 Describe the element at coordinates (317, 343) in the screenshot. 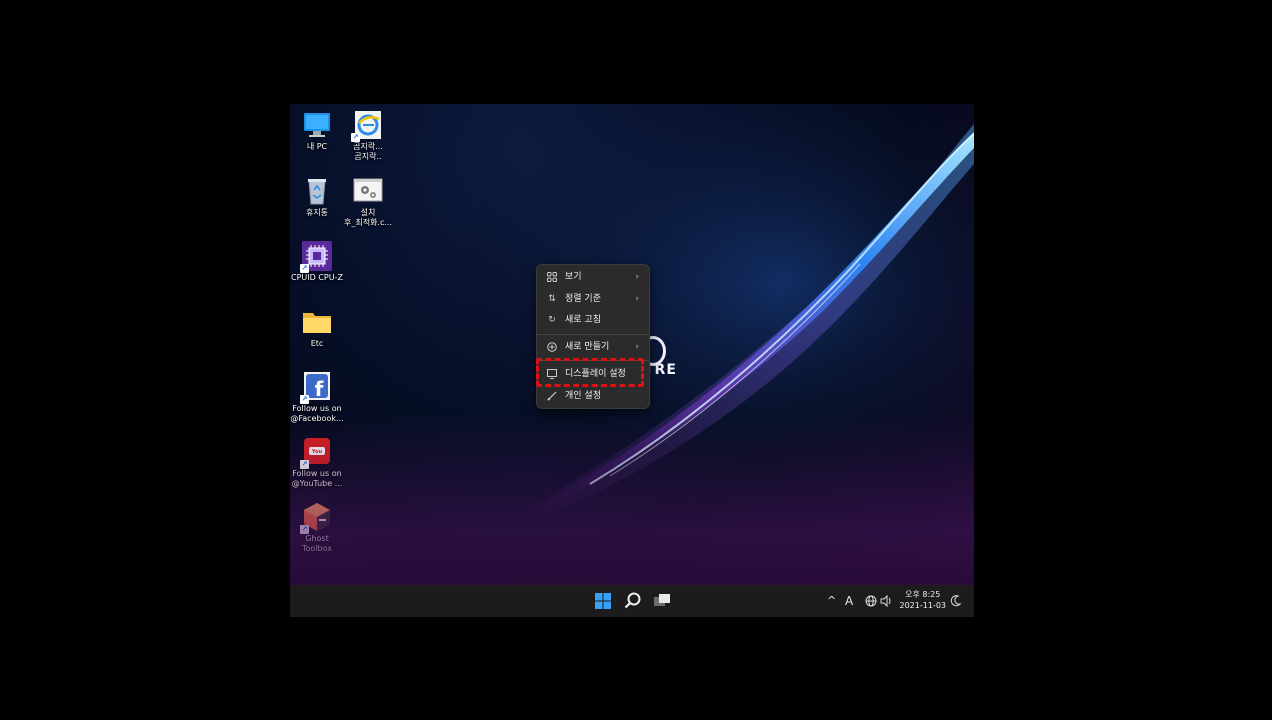

I see `desktop-icon-label: Etc` at that location.